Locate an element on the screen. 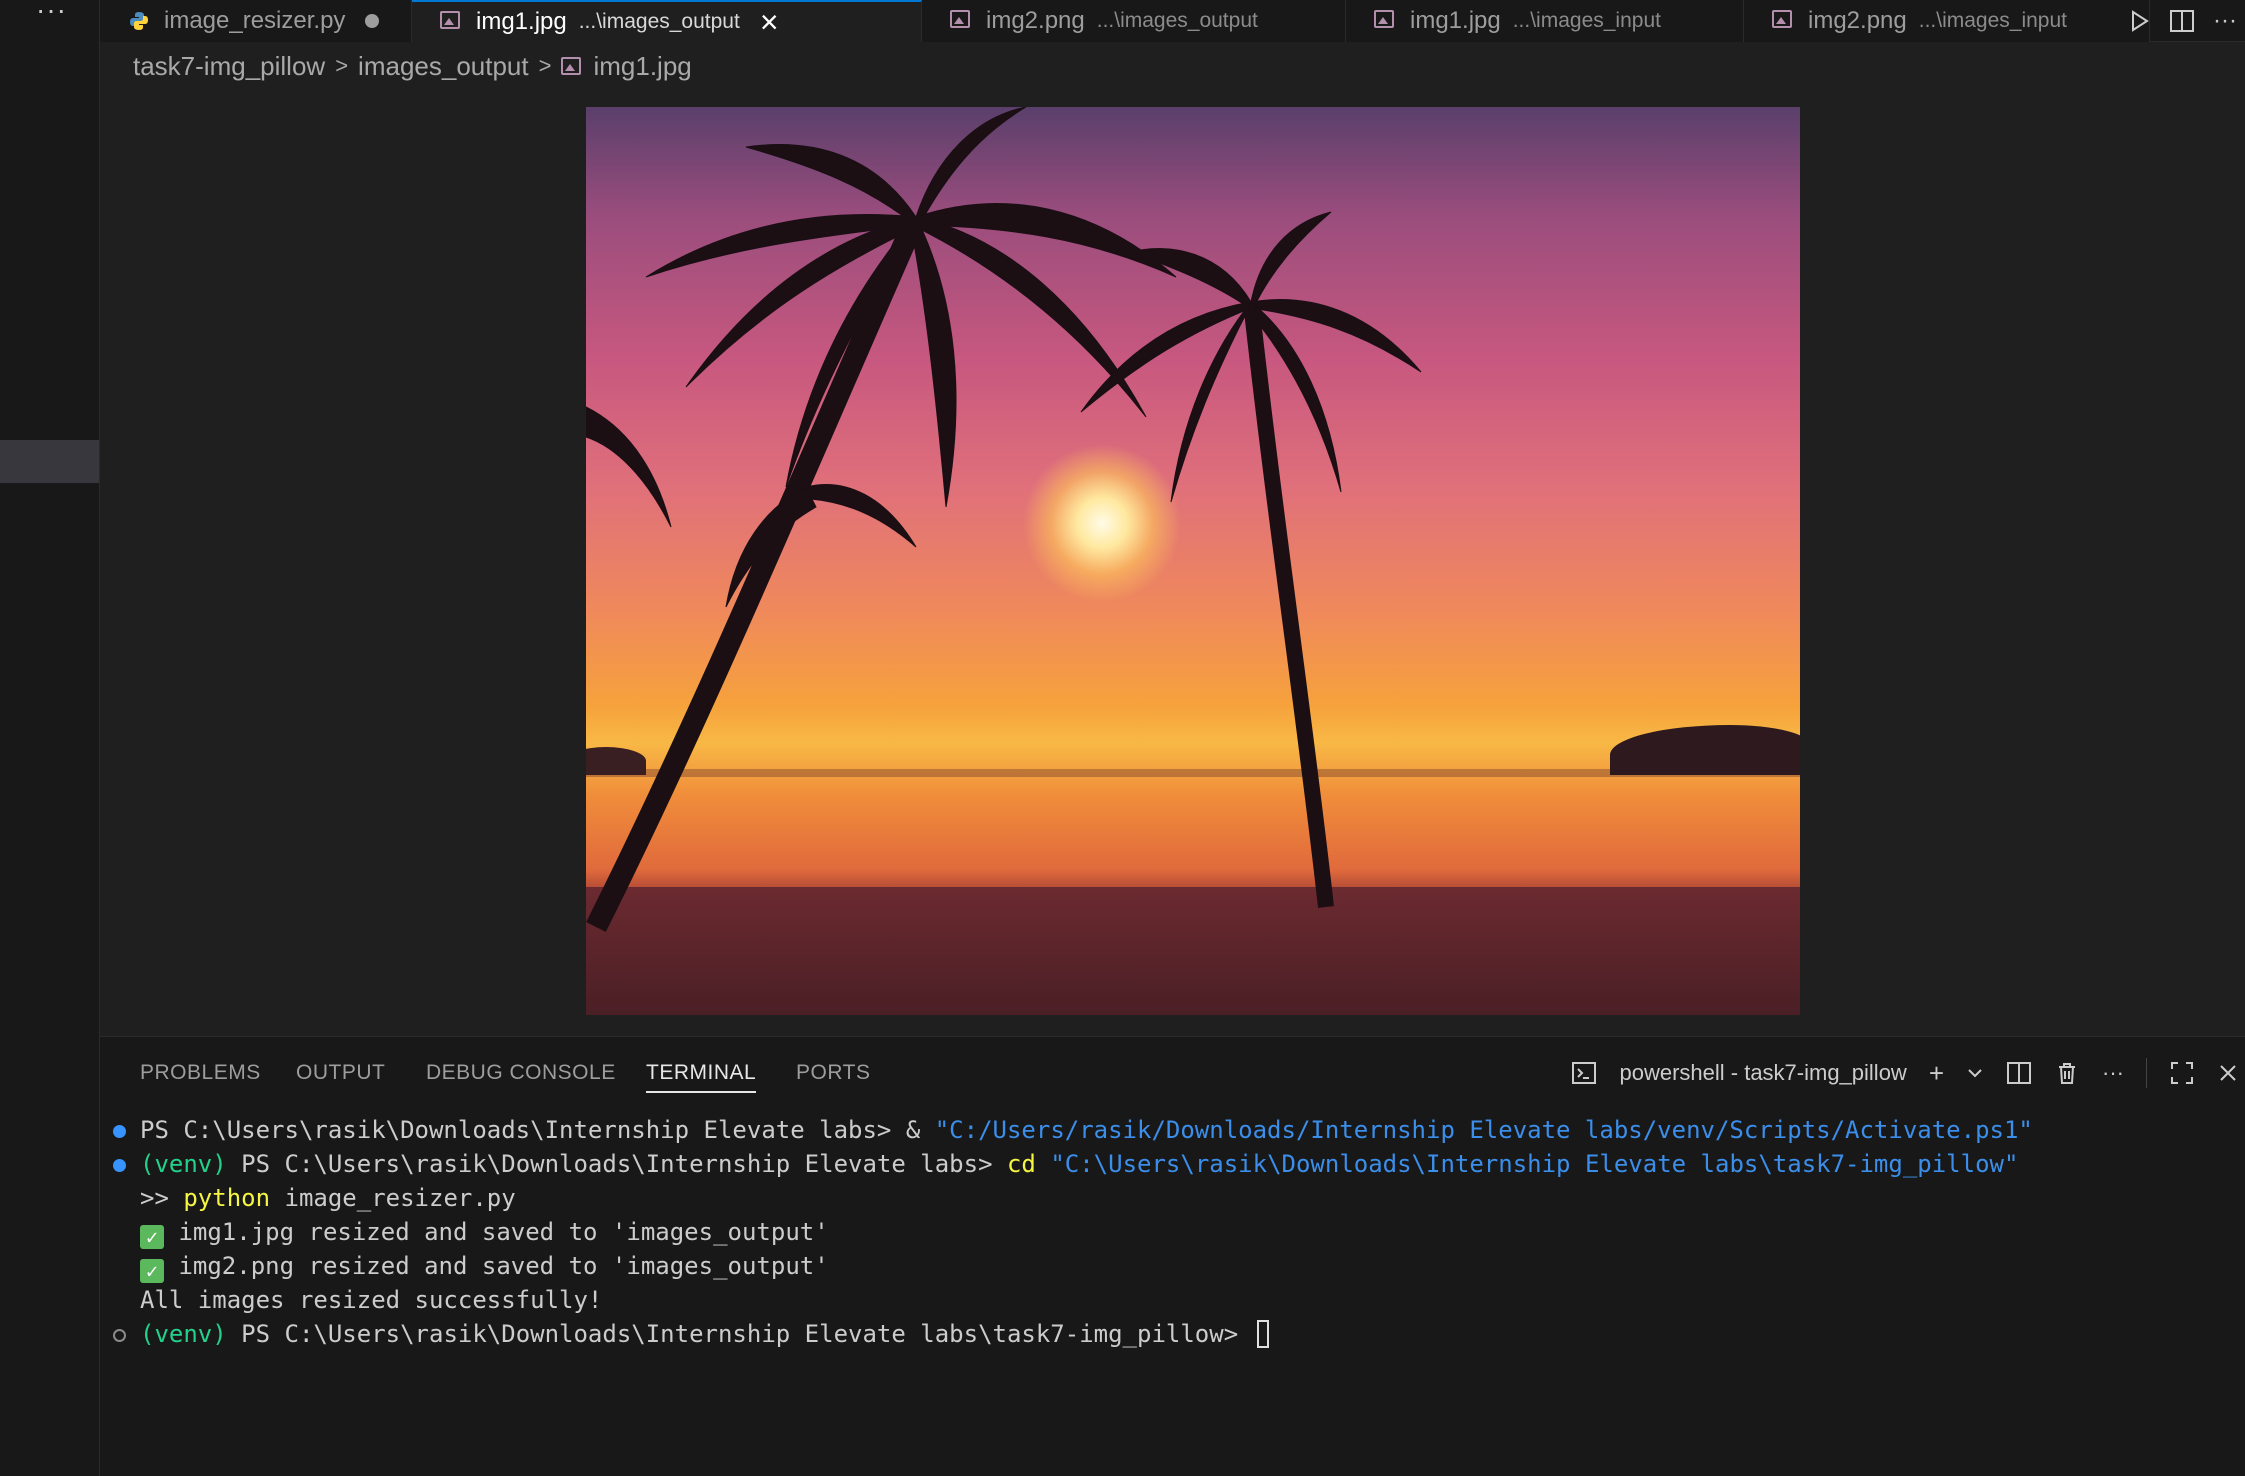  tab-img1-output: img1.jpg ...\images_output × is located at coordinates (667, 21).